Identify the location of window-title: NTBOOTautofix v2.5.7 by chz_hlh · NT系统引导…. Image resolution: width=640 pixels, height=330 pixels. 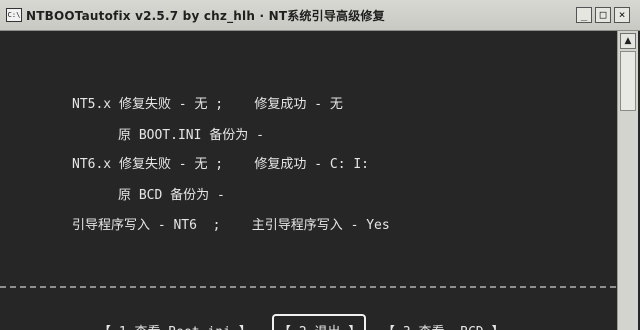
(205, 16).